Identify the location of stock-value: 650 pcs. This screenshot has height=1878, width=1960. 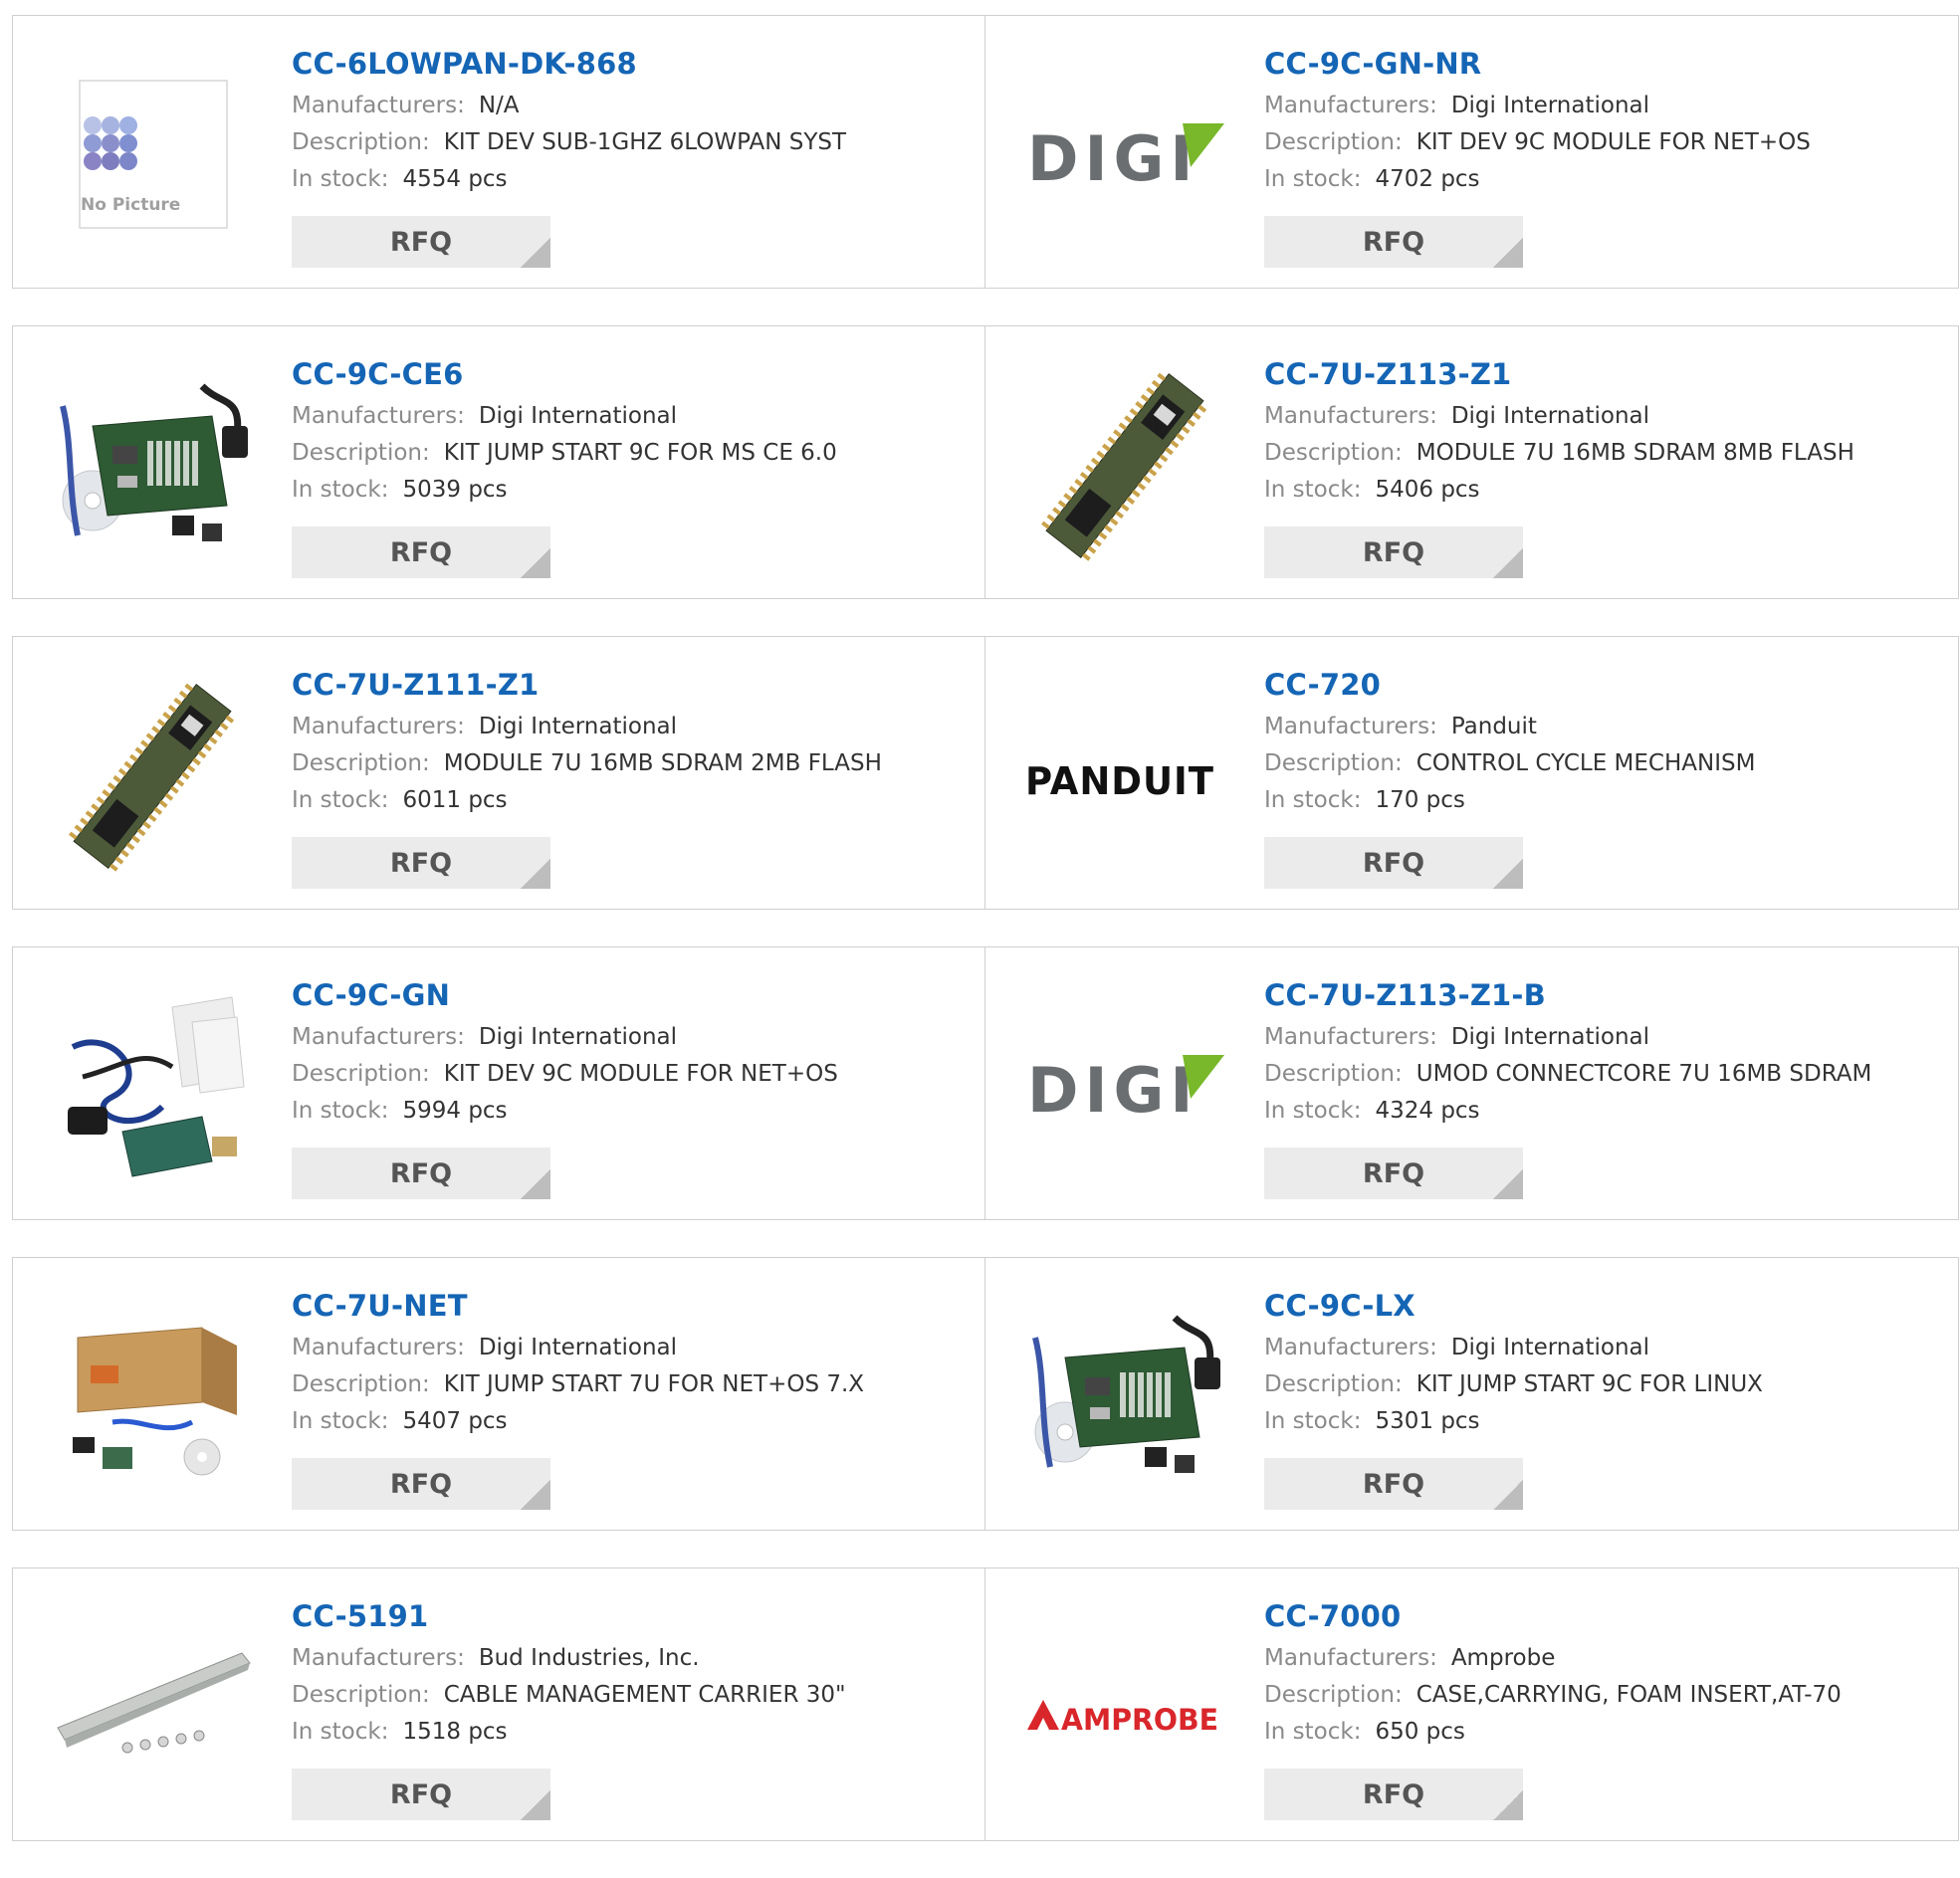
(1420, 1732).